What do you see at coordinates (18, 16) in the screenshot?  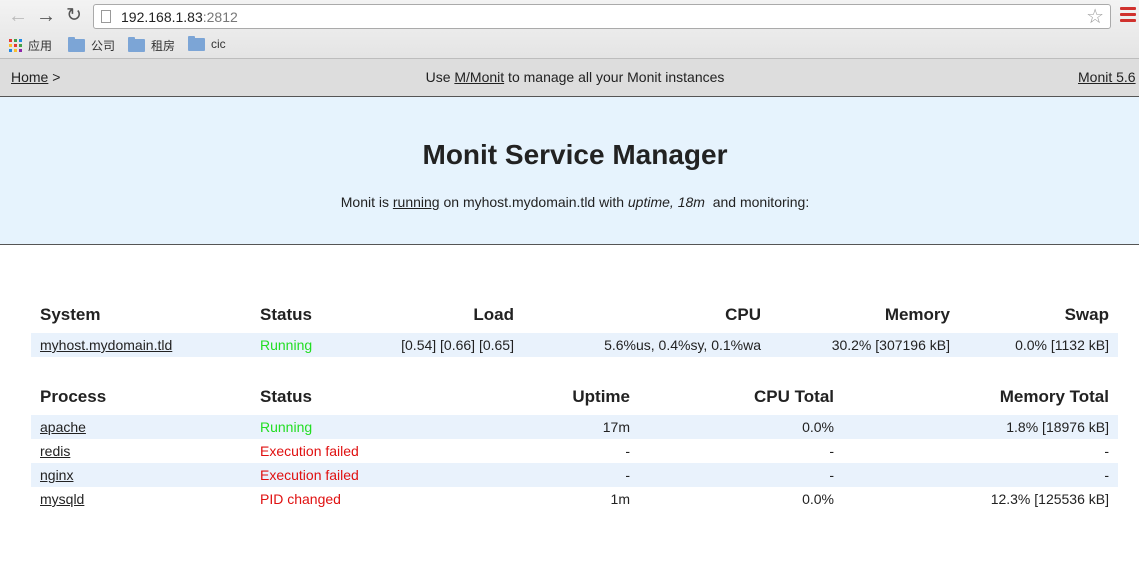 I see `back-arrow-icon: ←` at bounding box center [18, 16].